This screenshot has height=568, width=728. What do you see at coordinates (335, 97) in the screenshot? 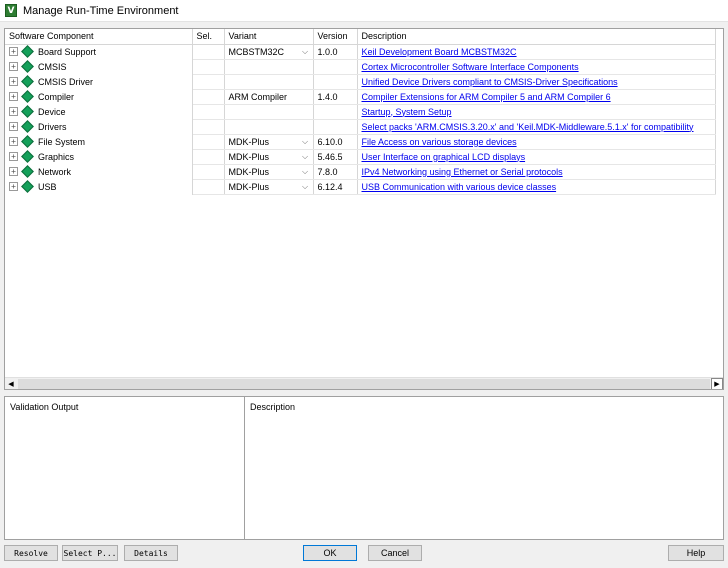
I see `version-cell: 1.4.0` at bounding box center [335, 97].